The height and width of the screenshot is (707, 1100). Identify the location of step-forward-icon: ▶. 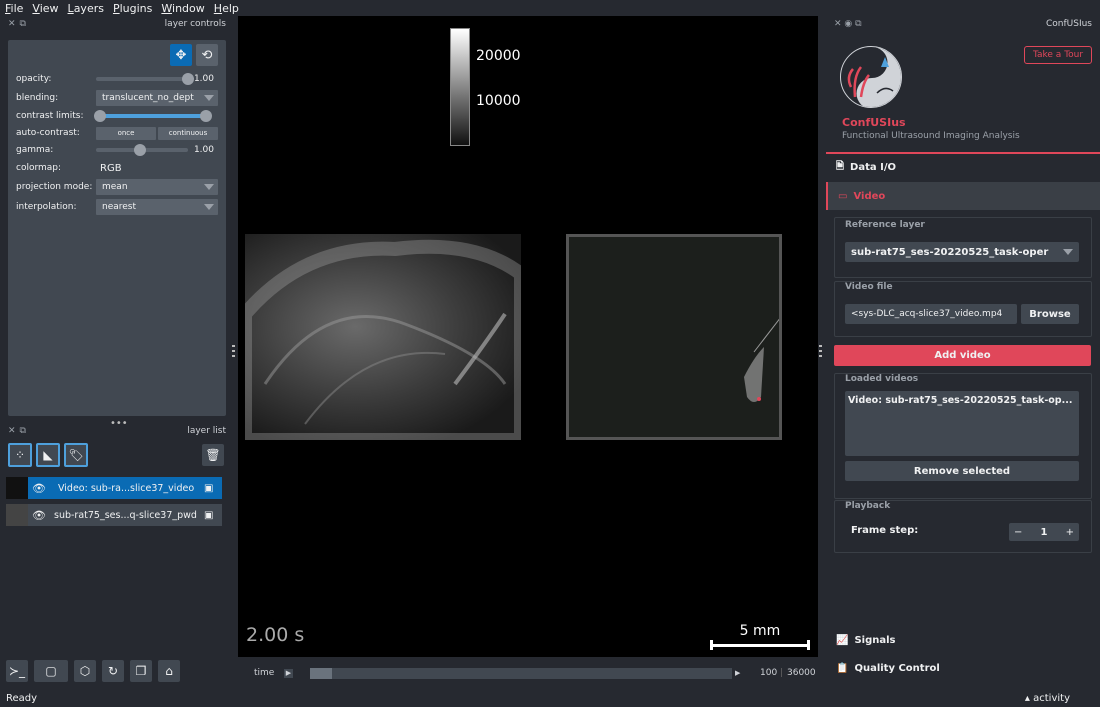
(737, 673).